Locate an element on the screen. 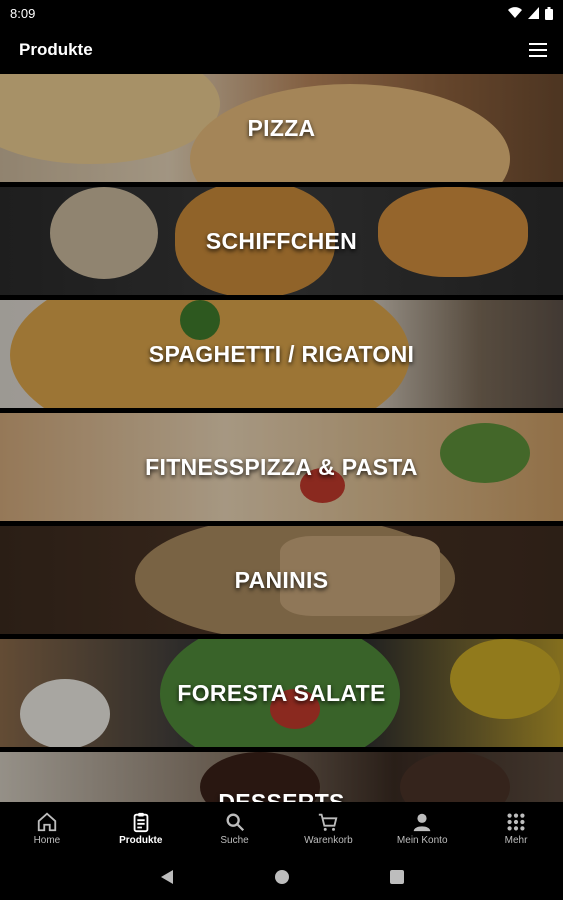  category-fitnesspizza-pasta: FITNESSPIZZA & PASTA is located at coordinates (281, 467).